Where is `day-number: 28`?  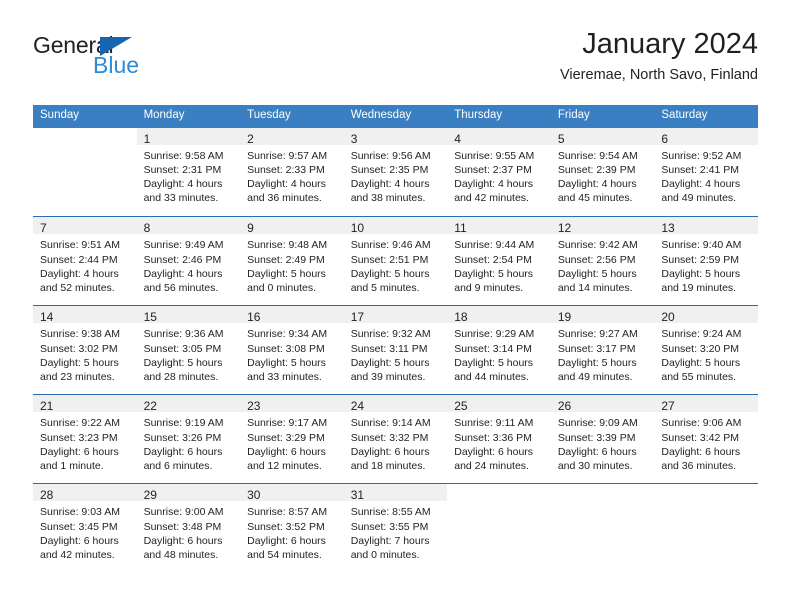 day-number: 28 is located at coordinates (47, 495).